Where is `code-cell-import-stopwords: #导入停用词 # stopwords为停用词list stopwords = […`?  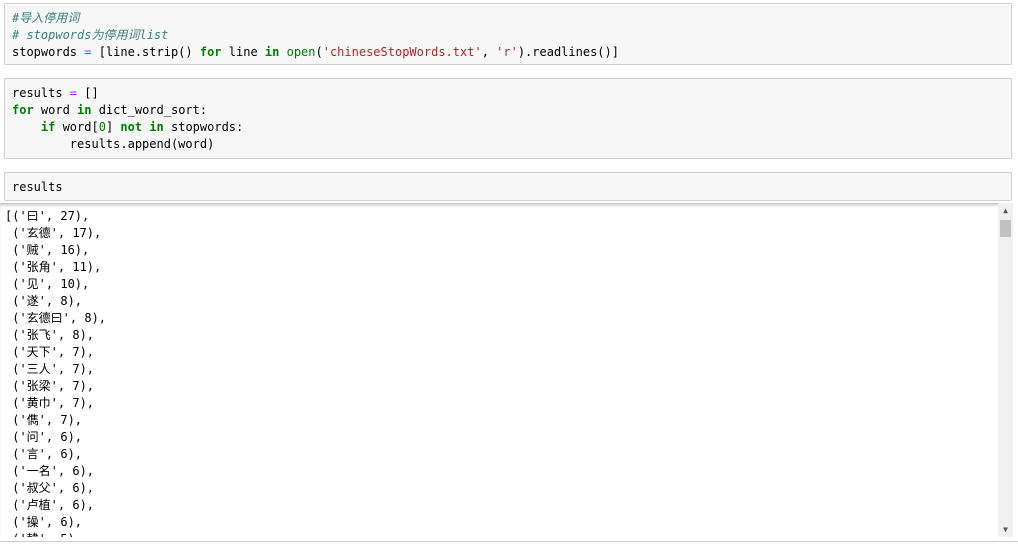
code-cell-import-stopwords: #导入停用词 # stopwords为停用词list stopwords = [… is located at coordinates (508, 34).